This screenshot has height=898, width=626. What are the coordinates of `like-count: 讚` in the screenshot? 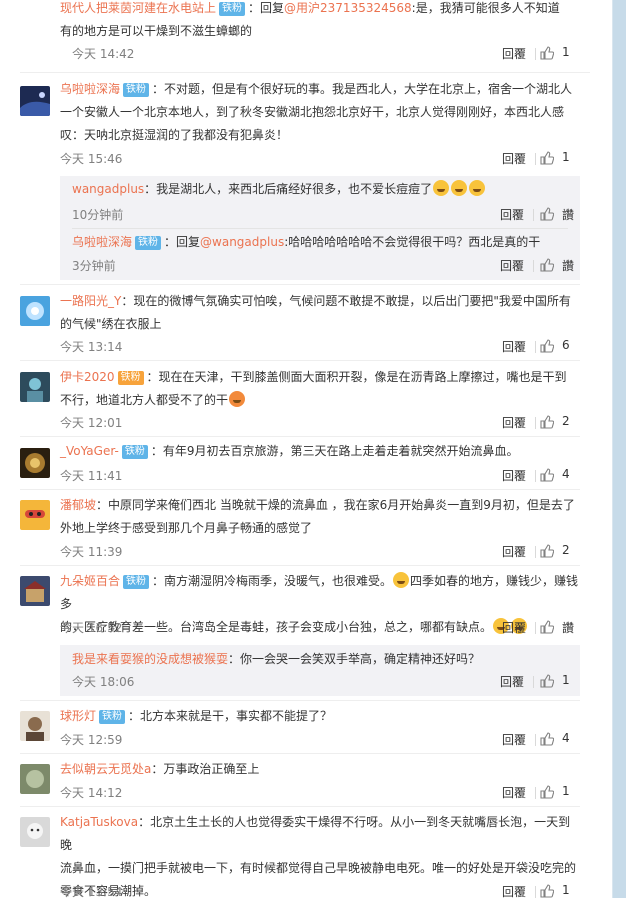 It's located at (568, 266).